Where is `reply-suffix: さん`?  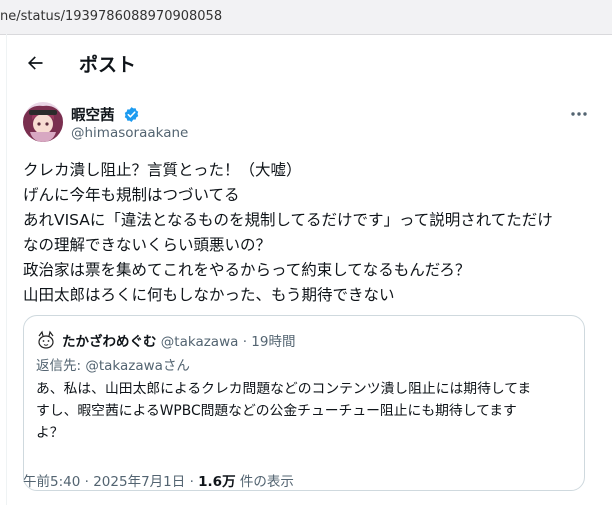 reply-suffix: さん is located at coordinates (176, 366).